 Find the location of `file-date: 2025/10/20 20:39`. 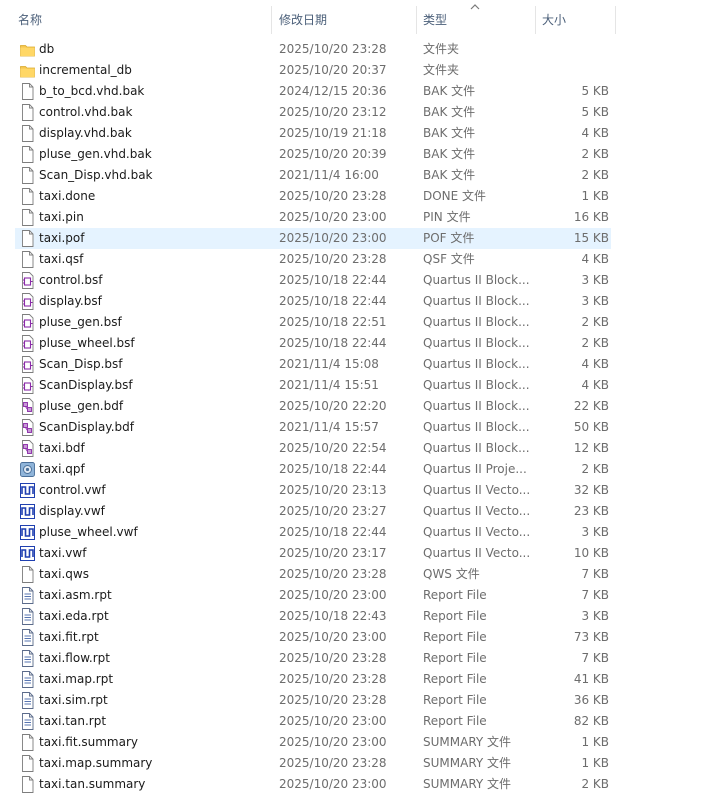

file-date: 2025/10/20 20:39 is located at coordinates (333, 154).